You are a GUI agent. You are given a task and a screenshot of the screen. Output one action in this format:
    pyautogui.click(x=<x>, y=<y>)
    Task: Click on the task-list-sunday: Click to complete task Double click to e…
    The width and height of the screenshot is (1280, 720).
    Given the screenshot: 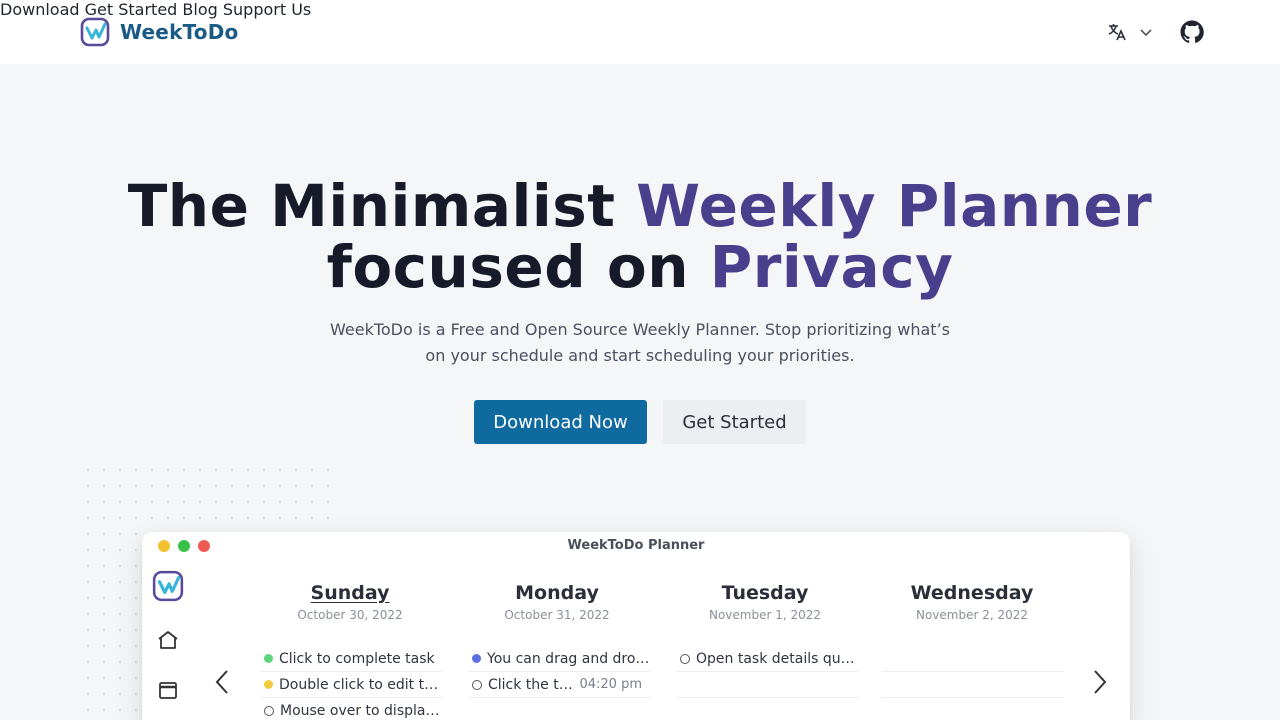 What is the action you would take?
    pyautogui.click(x=351, y=683)
    